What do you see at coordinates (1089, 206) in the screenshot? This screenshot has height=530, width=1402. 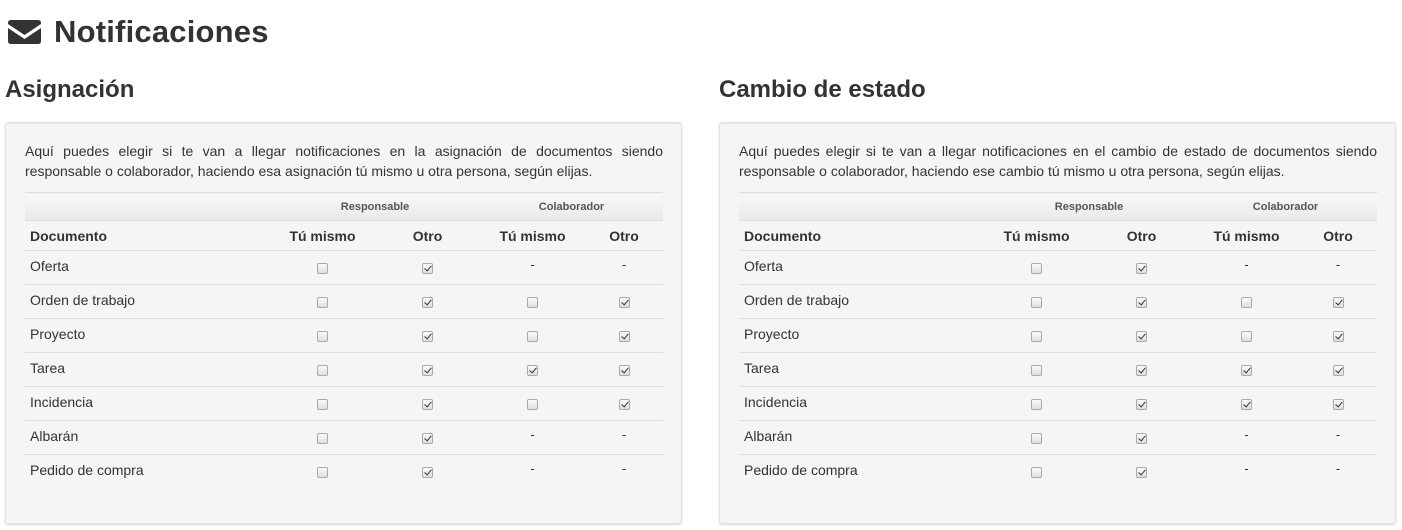 I see `group-responsable: Responsable` at bounding box center [1089, 206].